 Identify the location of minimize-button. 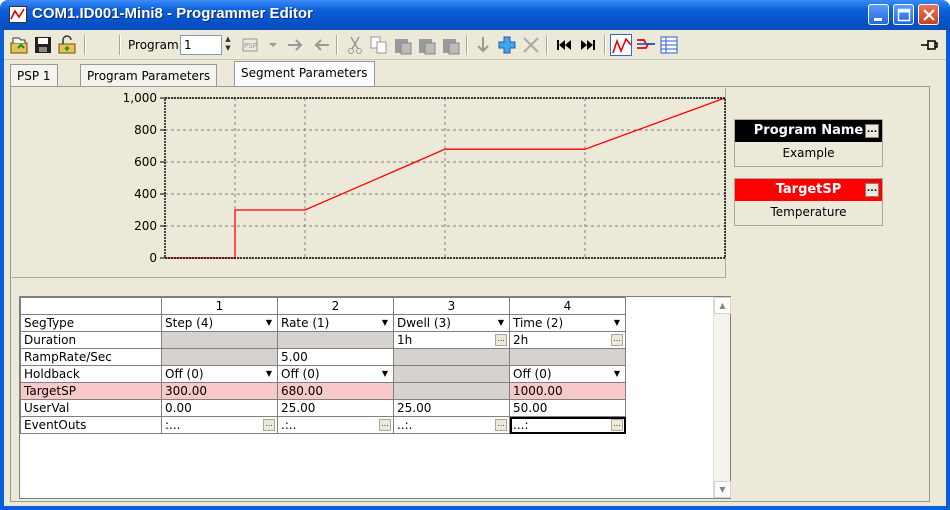
(878, 14).